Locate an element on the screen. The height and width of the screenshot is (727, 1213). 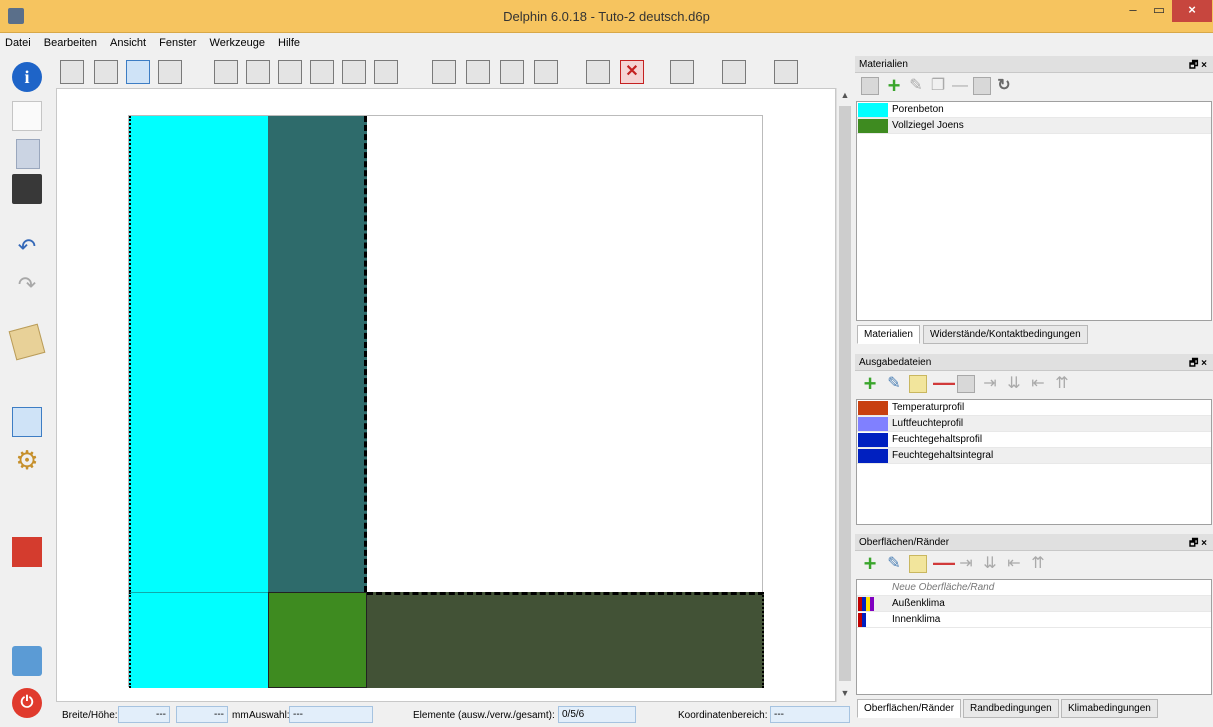
merge-horizontal-icon is located at coordinates (322, 72).